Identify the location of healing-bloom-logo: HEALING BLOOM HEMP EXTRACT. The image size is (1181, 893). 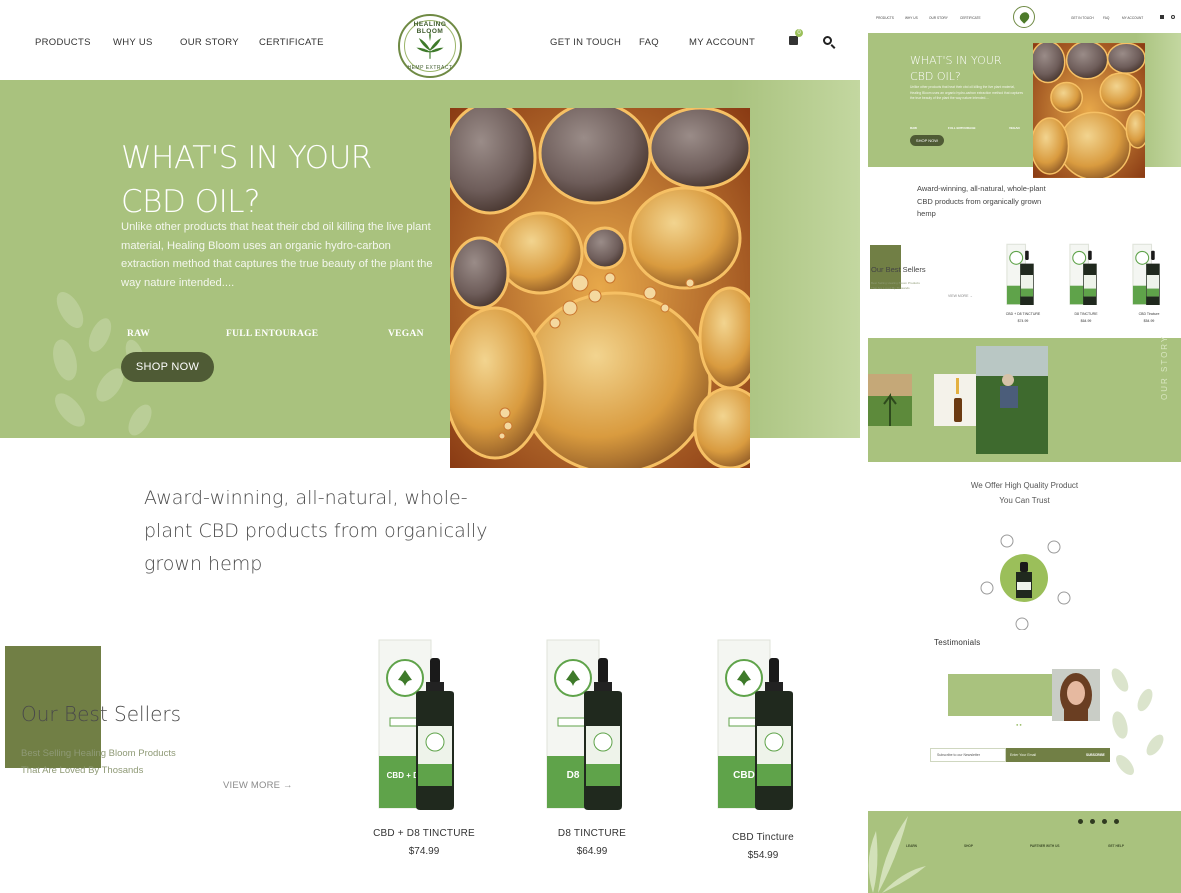
(430, 46).